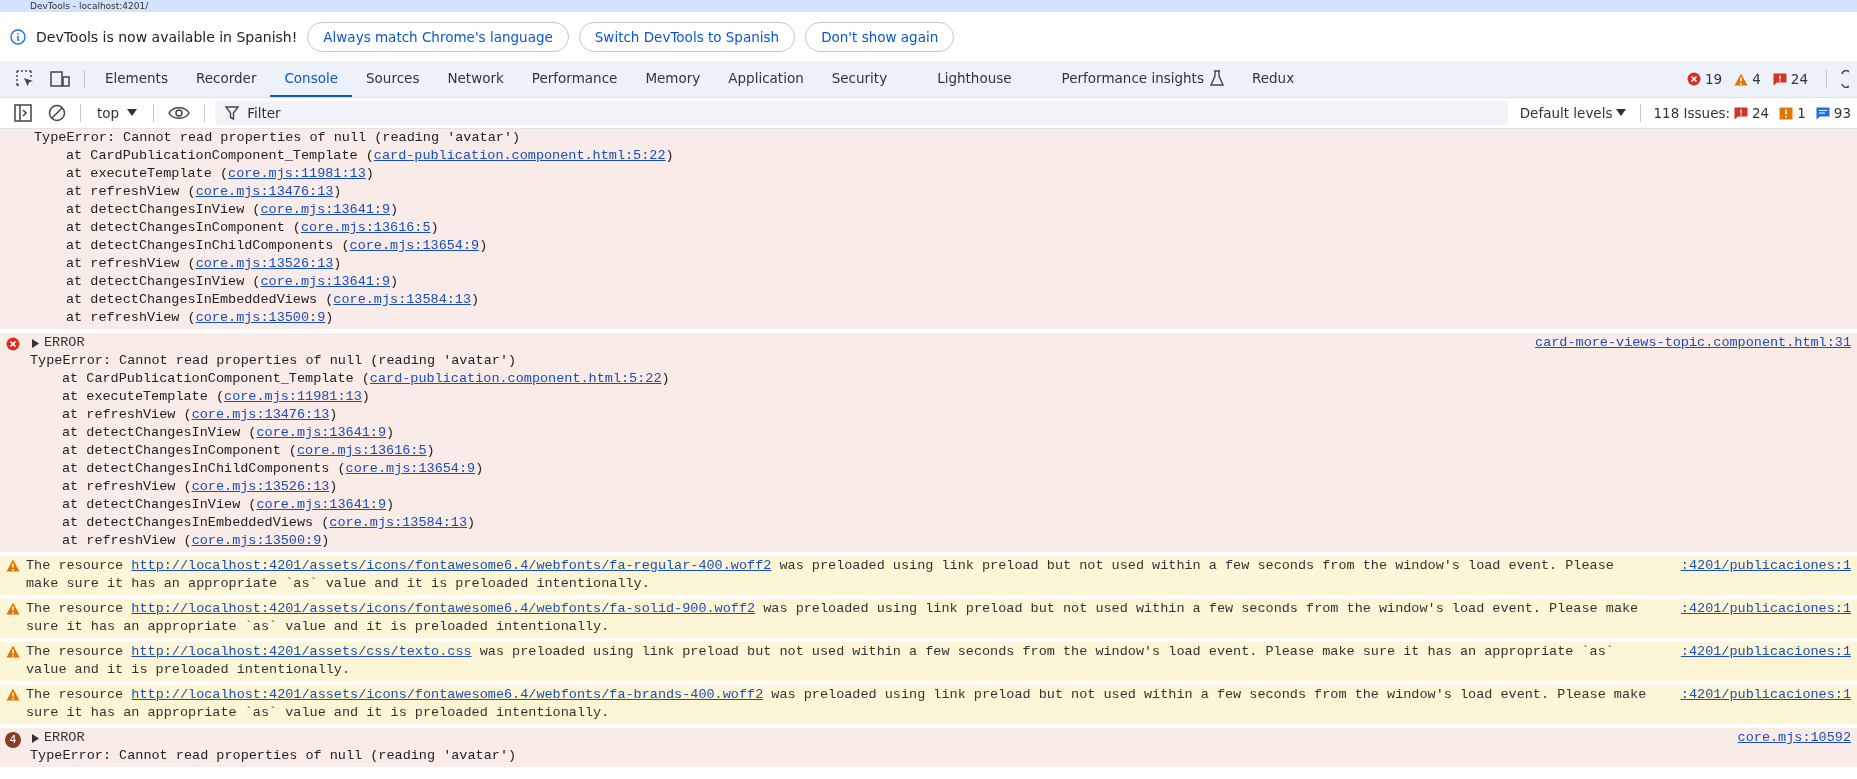 This screenshot has height=779, width=1857. I want to click on window-title: DevTools - localhost:4201/, so click(89, 6).